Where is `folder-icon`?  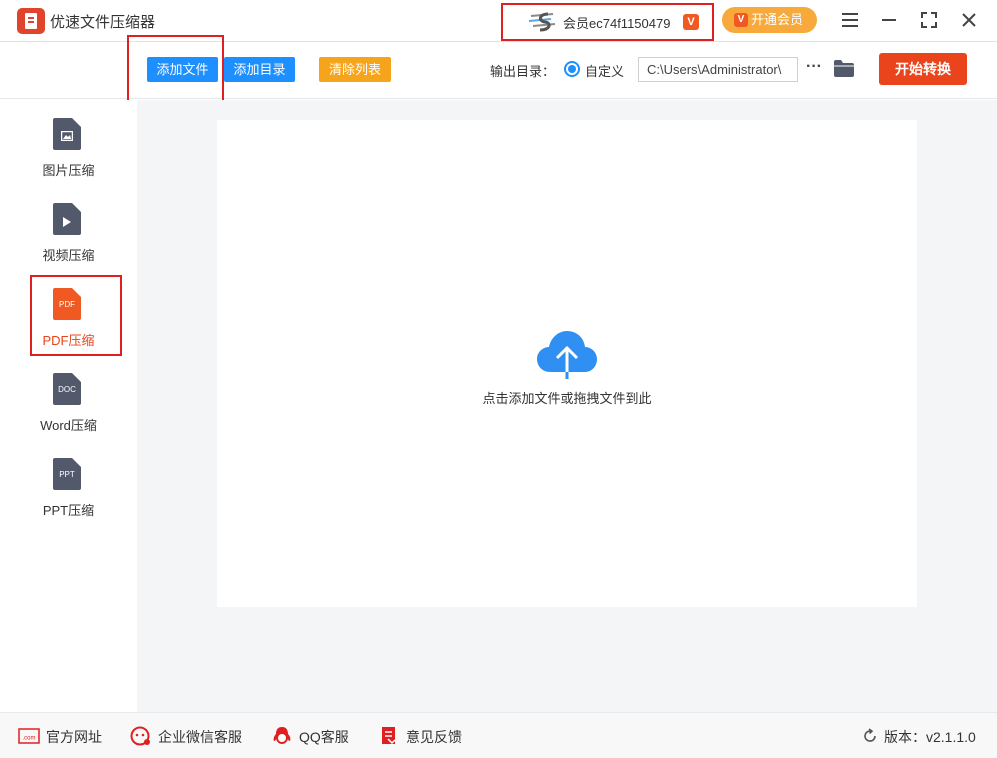 folder-icon is located at coordinates (844, 68).